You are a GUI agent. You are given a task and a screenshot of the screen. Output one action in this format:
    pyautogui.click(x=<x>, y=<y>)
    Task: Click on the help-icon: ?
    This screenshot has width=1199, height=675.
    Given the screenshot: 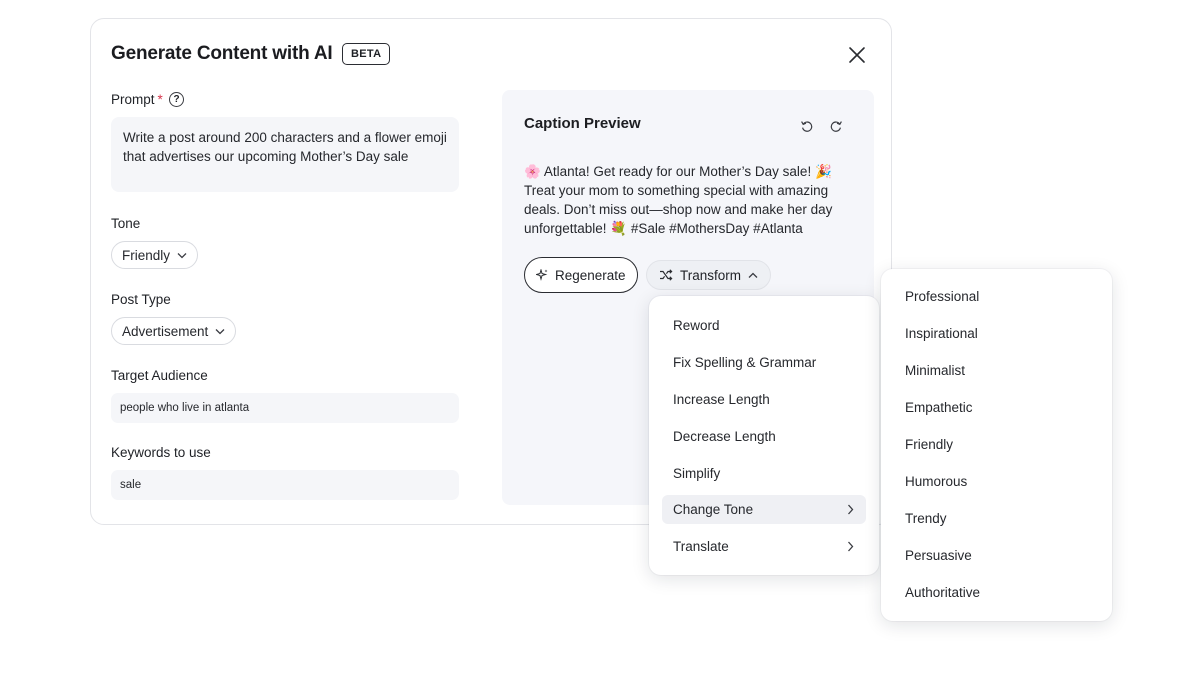 What is the action you would take?
    pyautogui.click(x=176, y=99)
    